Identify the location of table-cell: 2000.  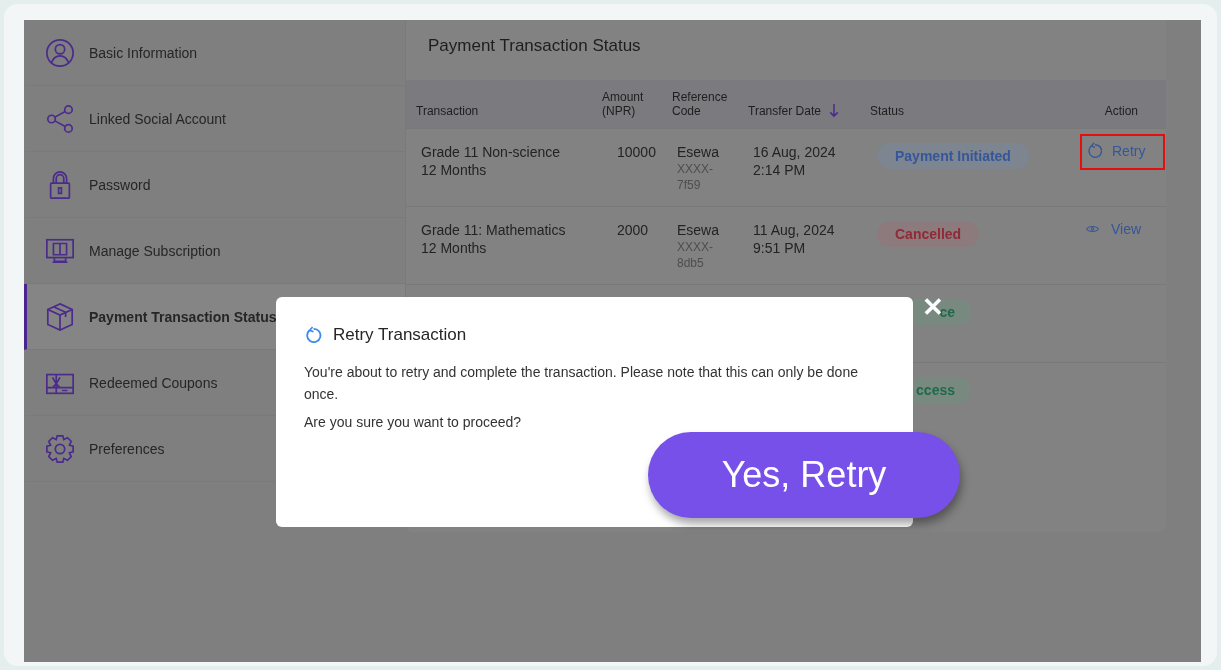
(633, 230).